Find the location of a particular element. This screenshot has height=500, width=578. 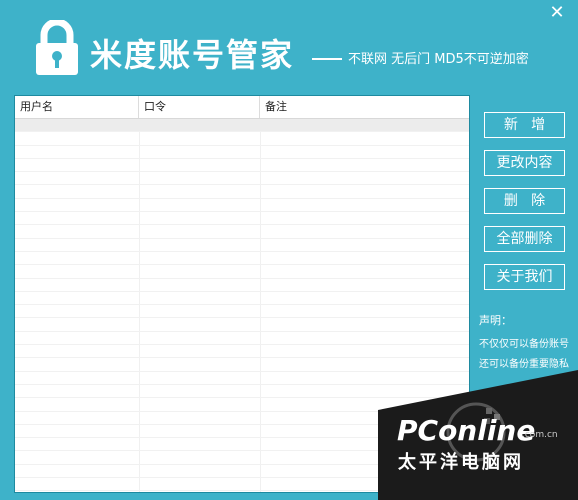

notice-line: 不仅仅可以备份账号 is located at coordinates (524, 344).